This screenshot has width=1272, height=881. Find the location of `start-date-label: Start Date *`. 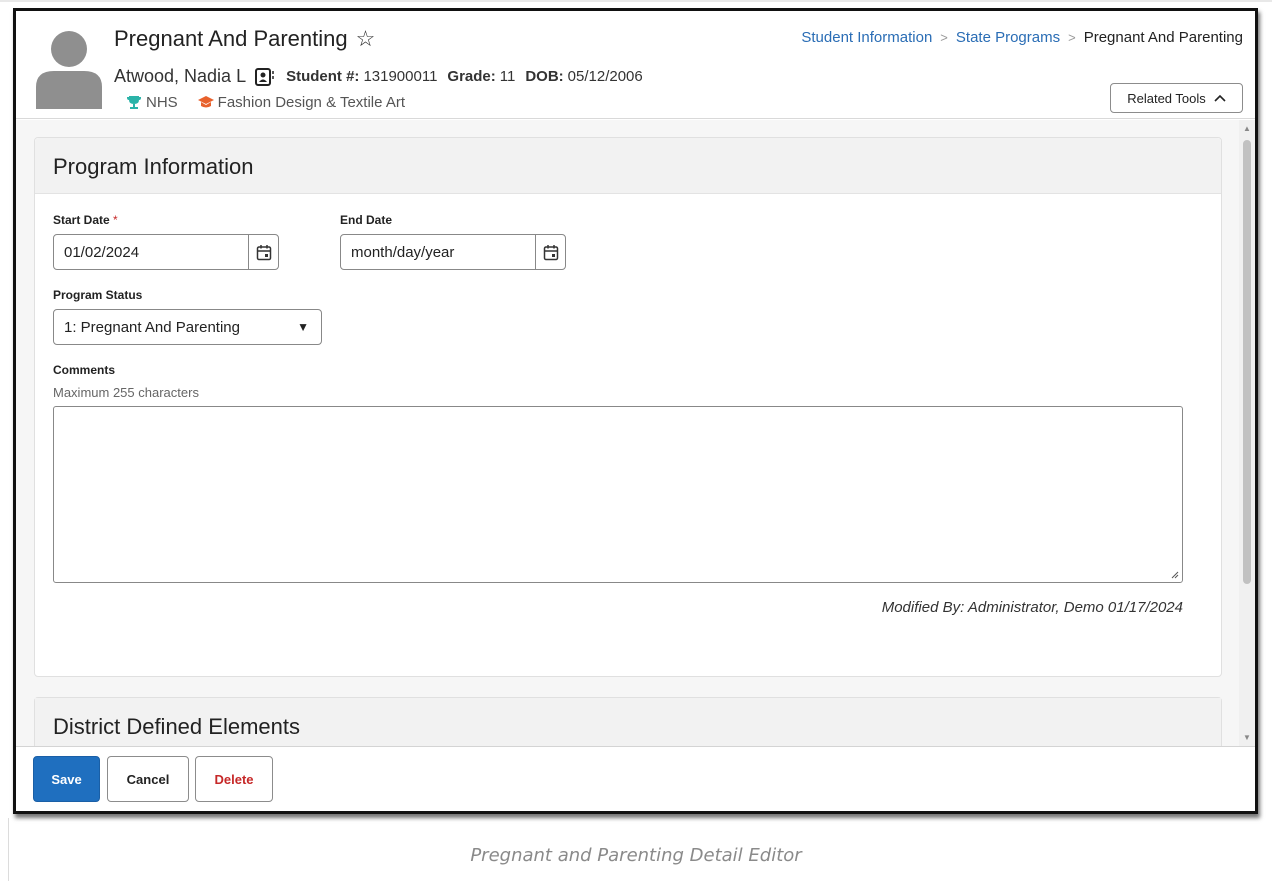

start-date-label: Start Date * is located at coordinates (85, 220).